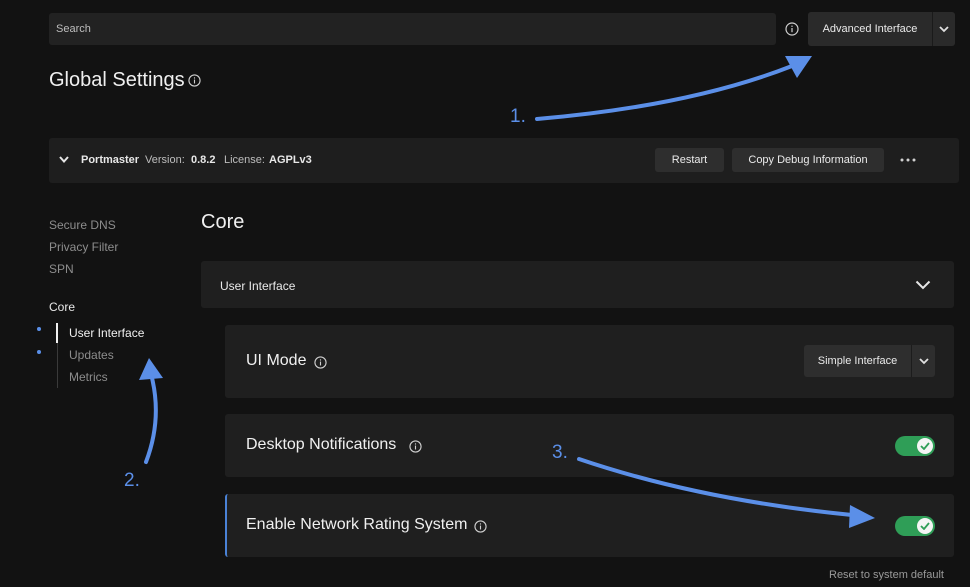 The image size is (970, 587). Describe the element at coordinates (110, 160) in the screenshot. I see `product-name: Portmaster` at that location.